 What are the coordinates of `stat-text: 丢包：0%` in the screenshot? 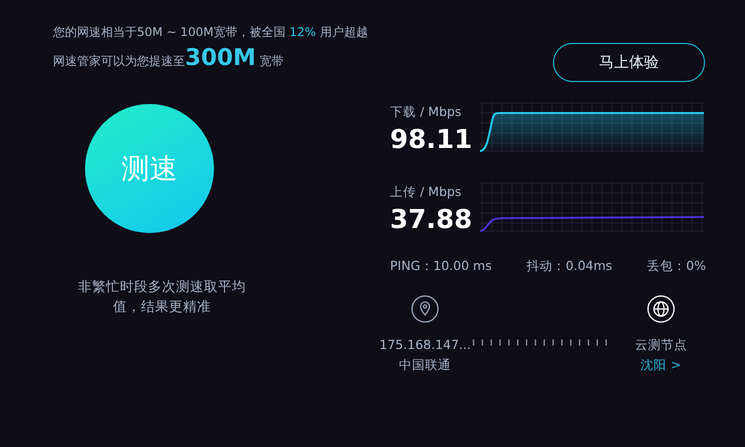 It's located at (676, 266).